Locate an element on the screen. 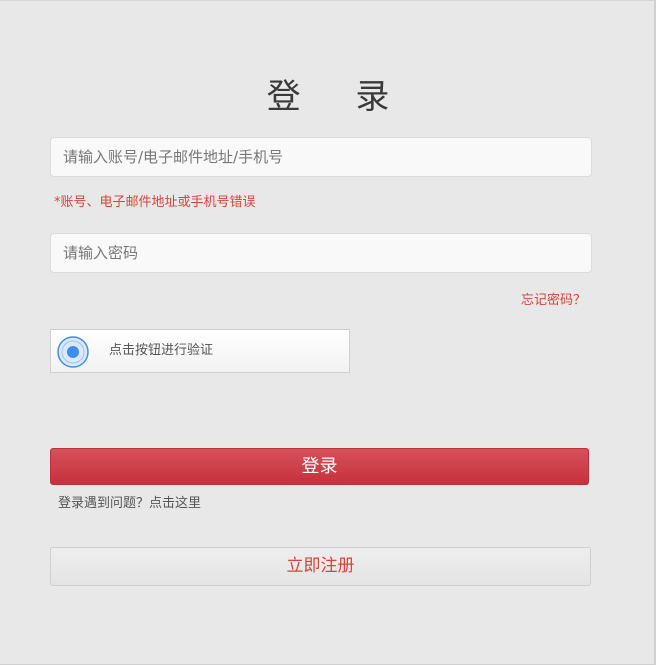  password-input is located at coordinates (321, 253).